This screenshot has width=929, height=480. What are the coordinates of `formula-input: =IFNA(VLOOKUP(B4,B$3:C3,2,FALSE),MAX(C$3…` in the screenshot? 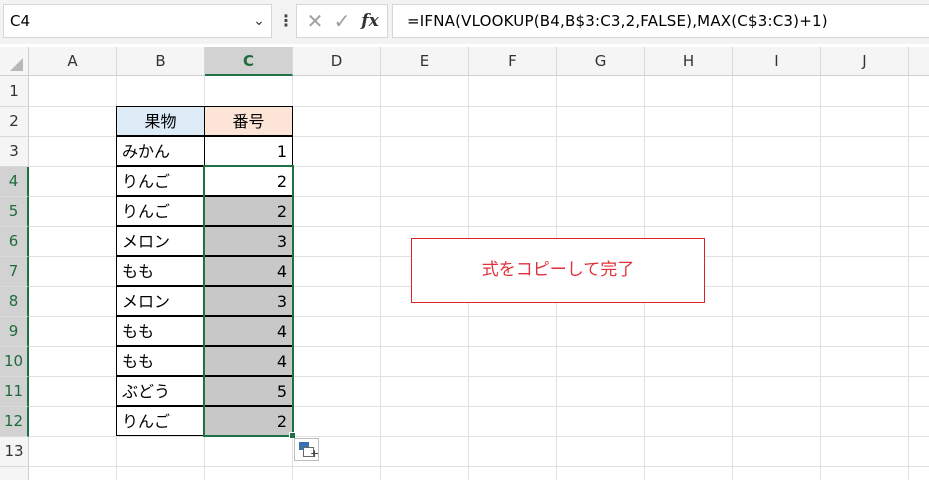 It's located at (660, 21).